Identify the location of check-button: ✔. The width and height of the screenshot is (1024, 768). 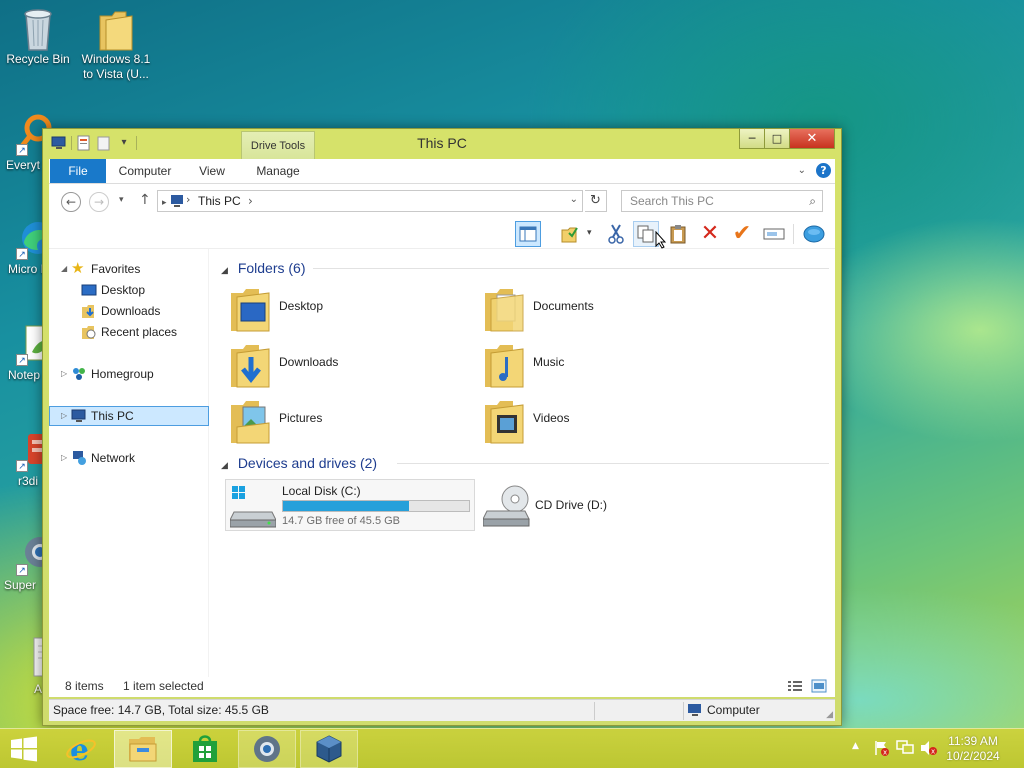
(742, 234).